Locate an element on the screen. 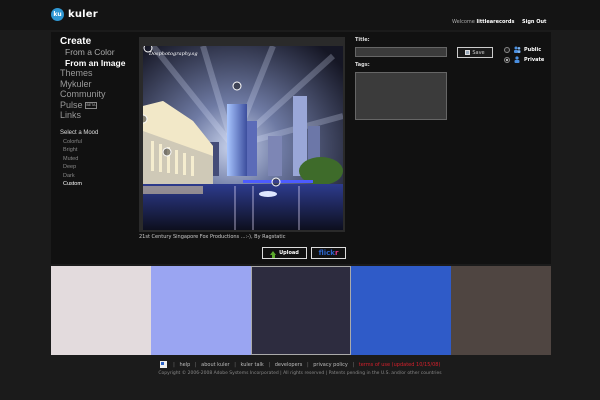 This screenshot has width=600, height=400. welcome-prefix: Welcome is located at coordinates (464, 22).